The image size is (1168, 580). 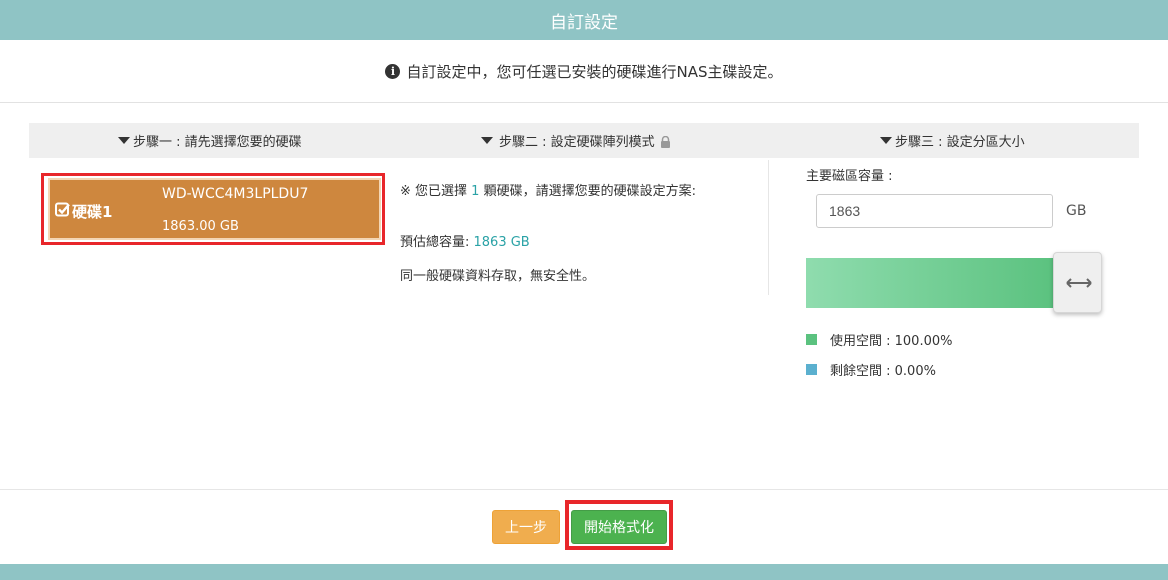 What do you see at coordinates (849, 176) in the screenshot?
I see `primary-capacity-label: 主要磁區容量 :` at bounding box center [849, 176].